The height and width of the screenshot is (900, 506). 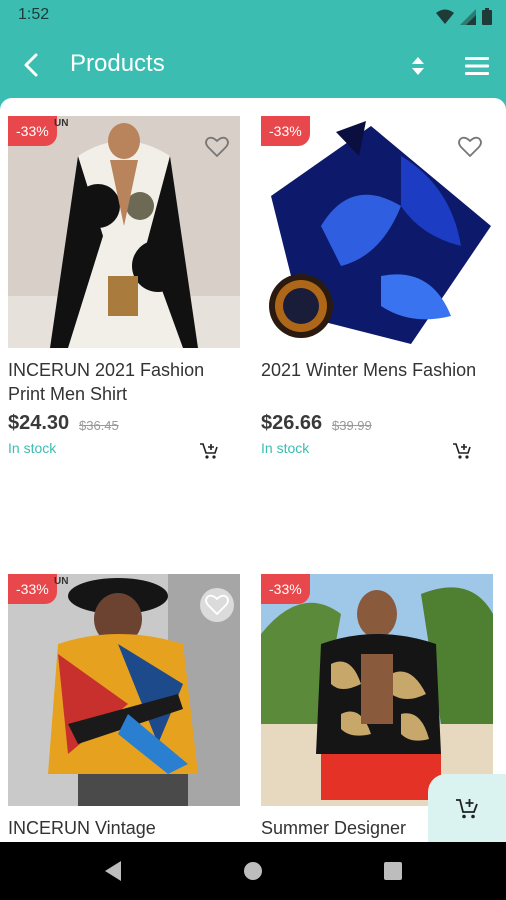 I want to click on nav-home-button, so click(x=253, y=871).